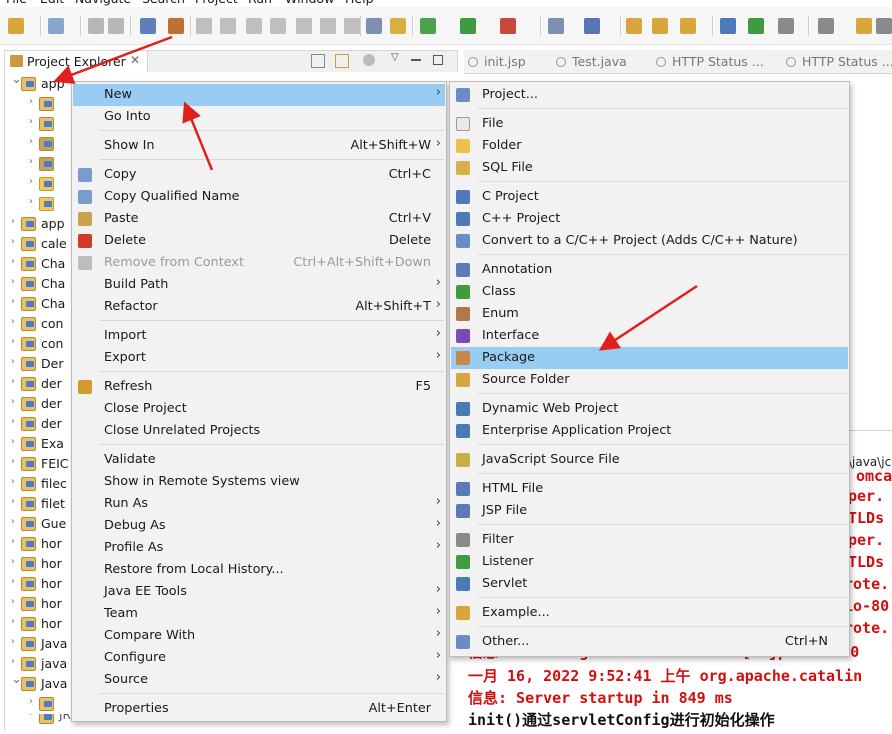 Image resolution: width=892 pixels, height=734 pixels. Describe the element at coordinates (649, 642) in the screenshot. I see `new-other: Other... Ctrl+N` at that location.